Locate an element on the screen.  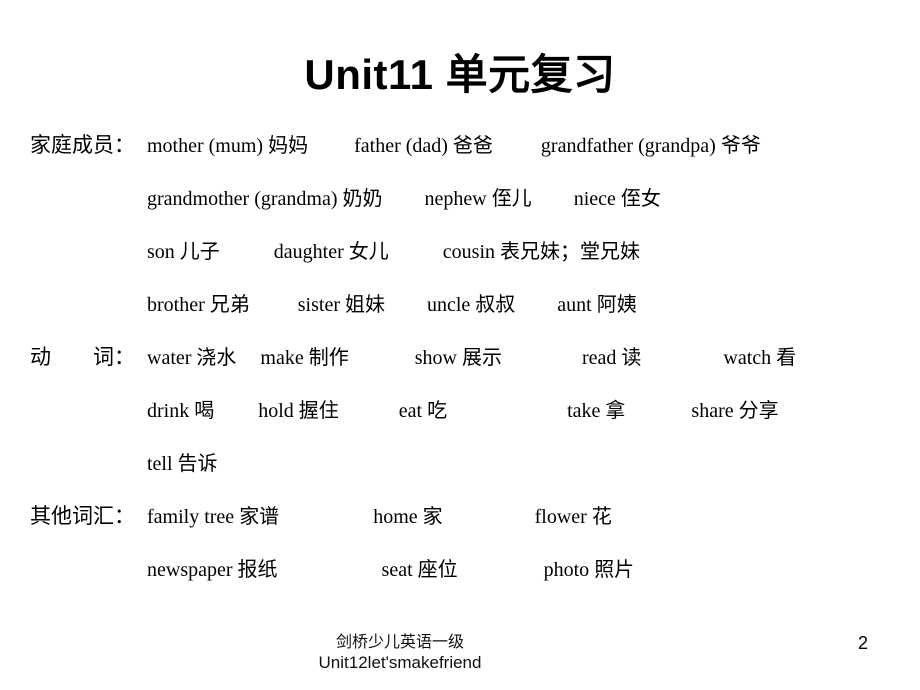
vocabulary-term-en: father (dad) is located at coordinates (401, 146).